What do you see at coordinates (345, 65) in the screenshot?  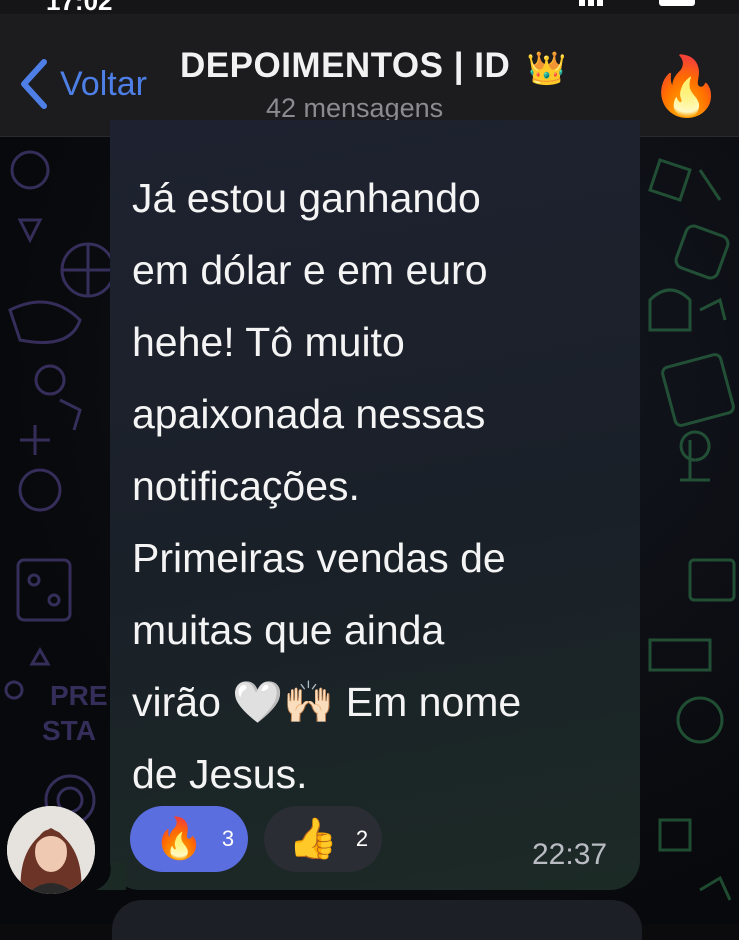 I see `chat-title-text: DEPOIMENTOS | ID` at bounding box center [345, 65].